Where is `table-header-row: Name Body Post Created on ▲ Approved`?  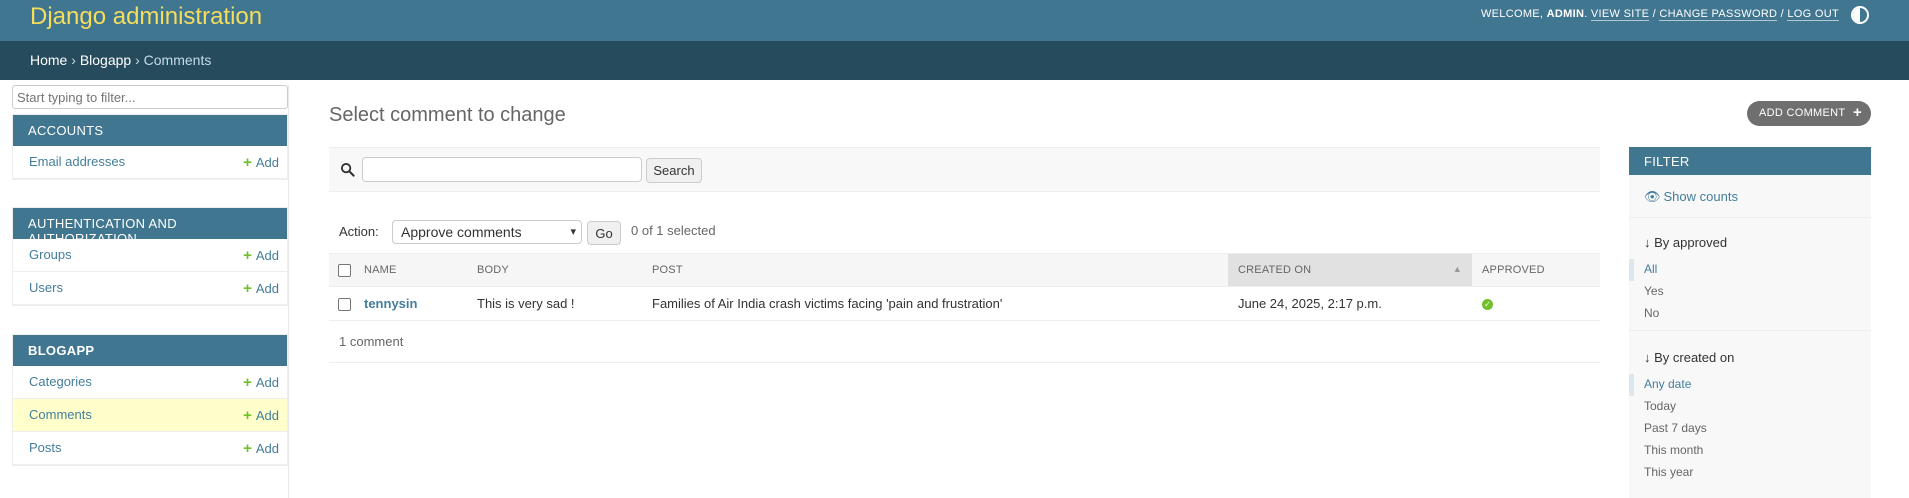 table-header-row: Name Body Post Created on ▲ Approved is located at coordinates (964, 270).